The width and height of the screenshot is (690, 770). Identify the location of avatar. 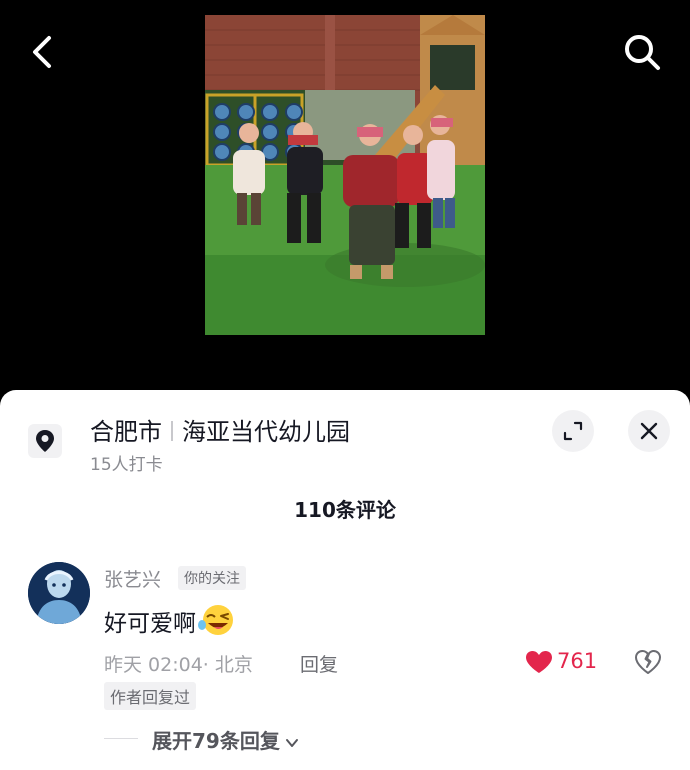
(59, 593).